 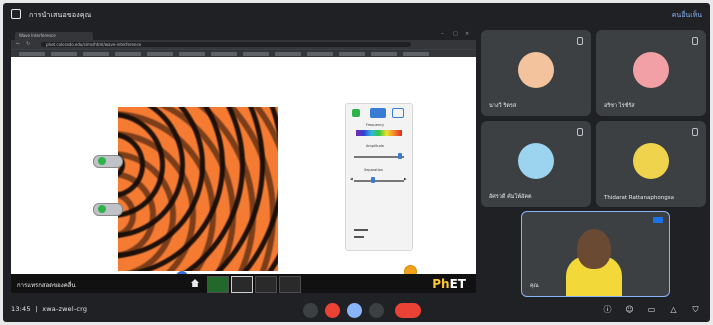 What do you see at coordinates (46, 285) in the screenshot?
I see `sim-screen-title: การแทรกสอดของคลื่น` at bounding box center [46, 285].